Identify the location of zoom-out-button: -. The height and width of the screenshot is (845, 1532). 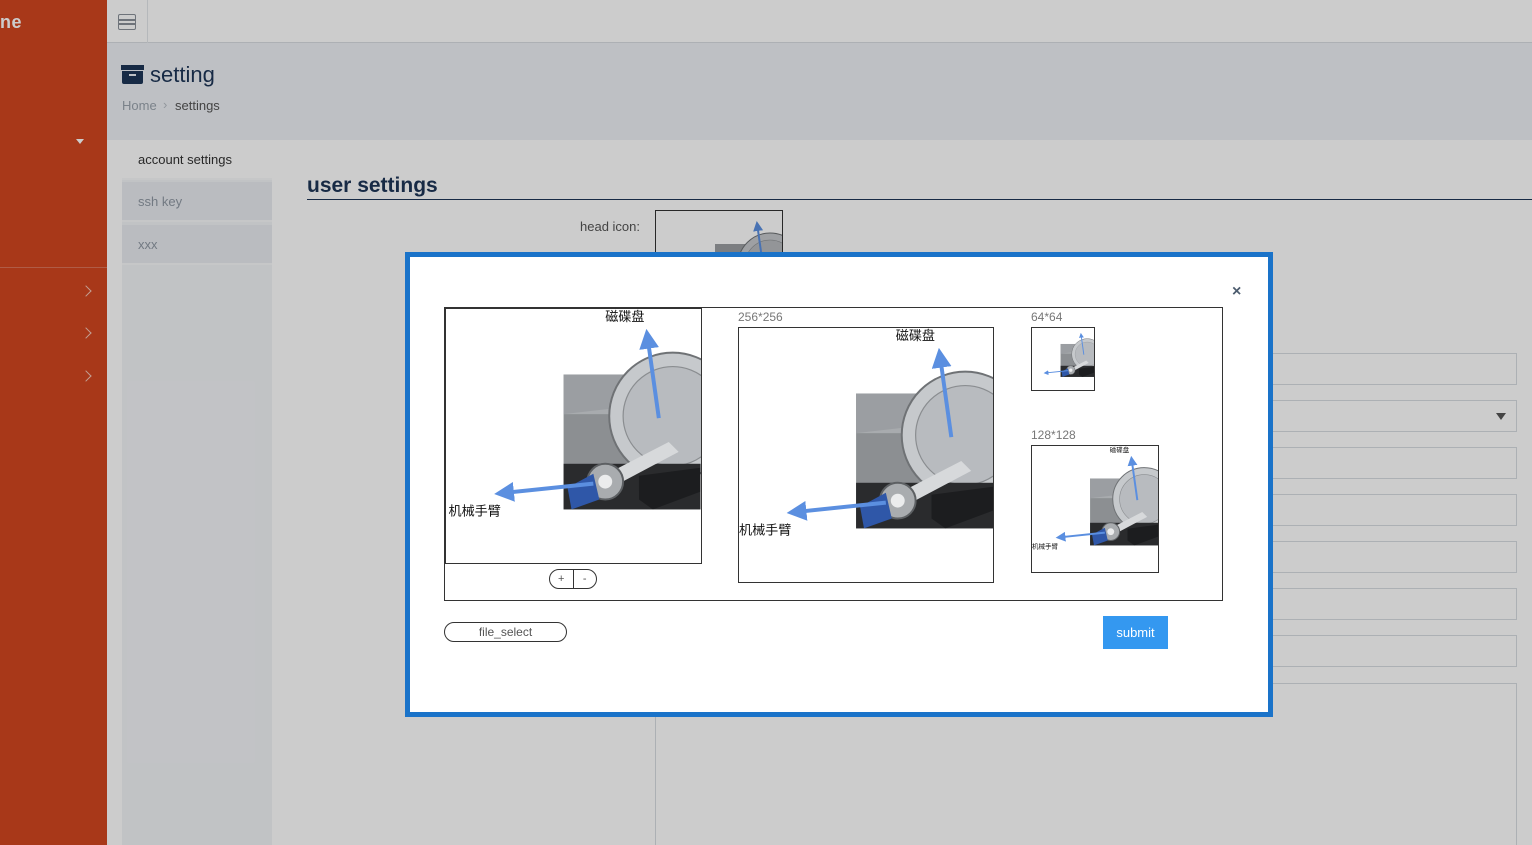
(584, 579).